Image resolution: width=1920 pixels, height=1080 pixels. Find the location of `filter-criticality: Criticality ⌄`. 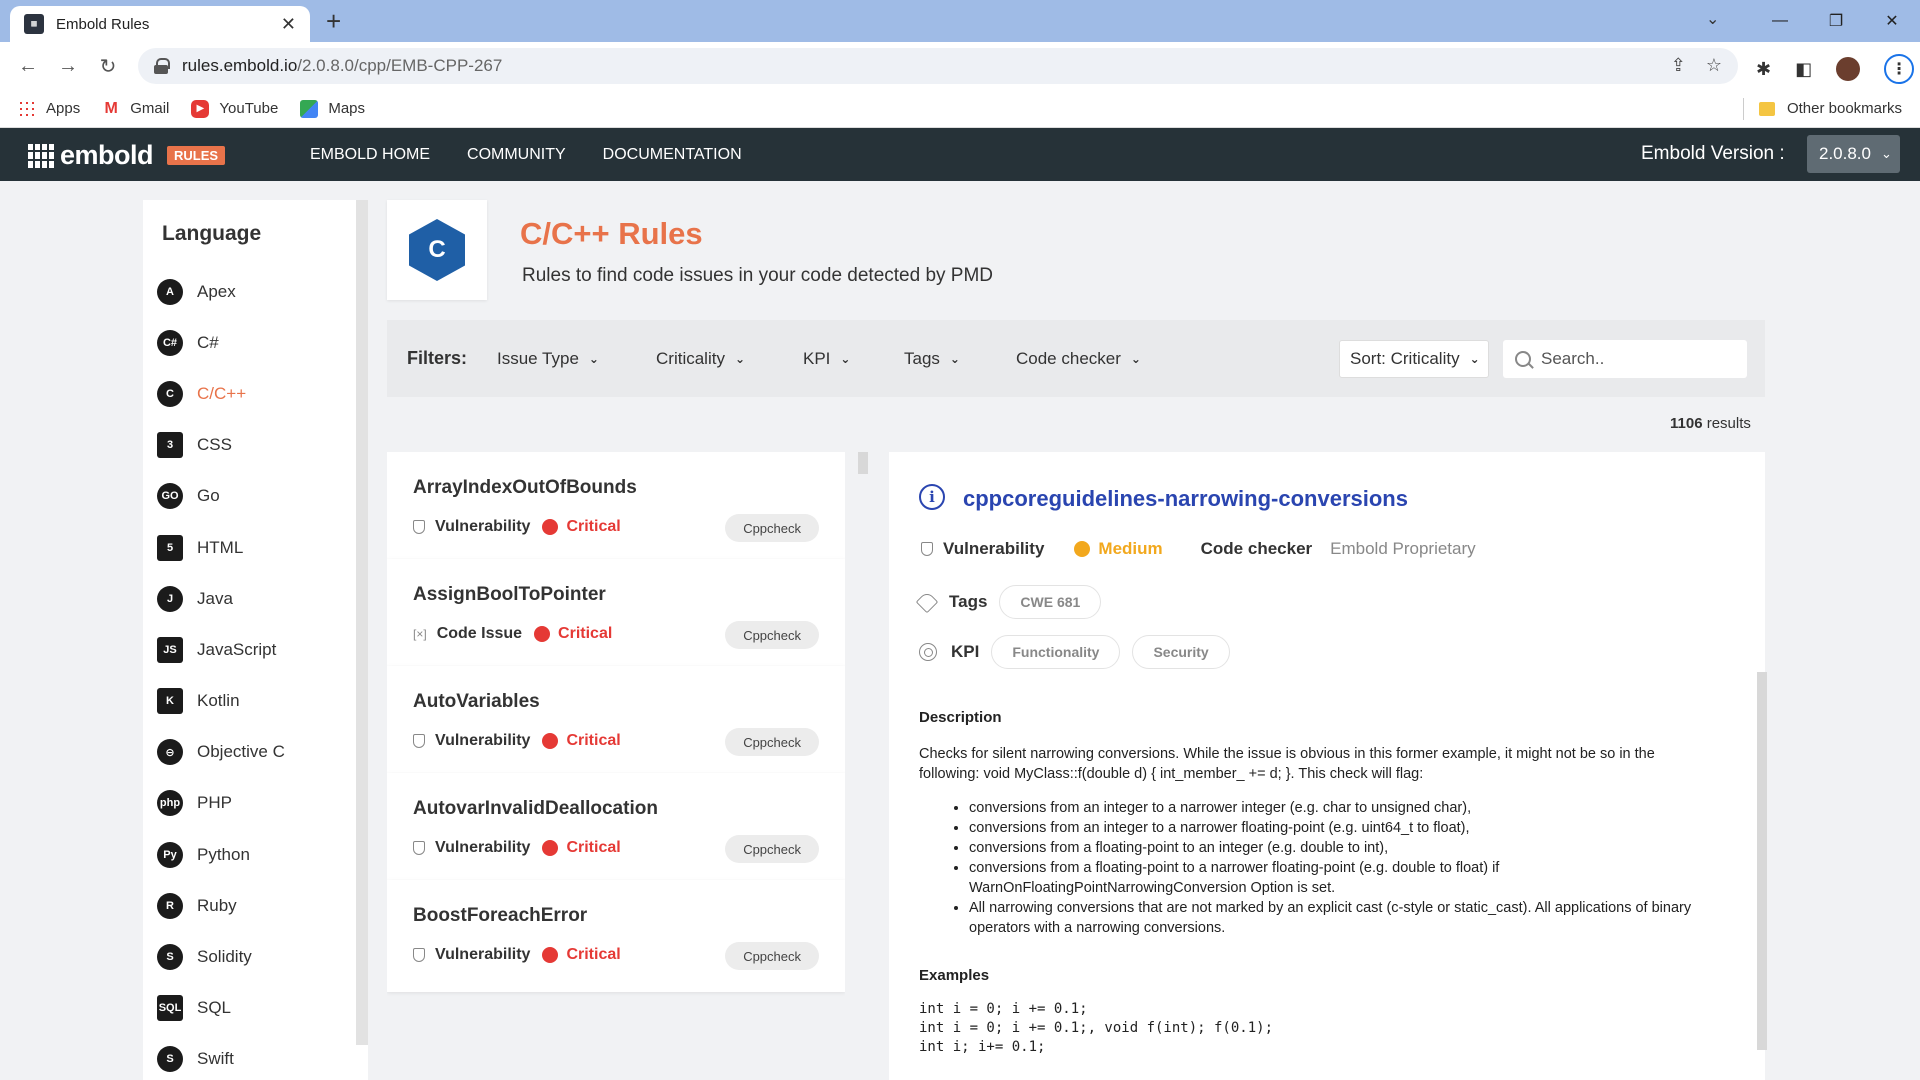

filter-criticality: Criticality ⌄ is located at coordinates (700, 359).